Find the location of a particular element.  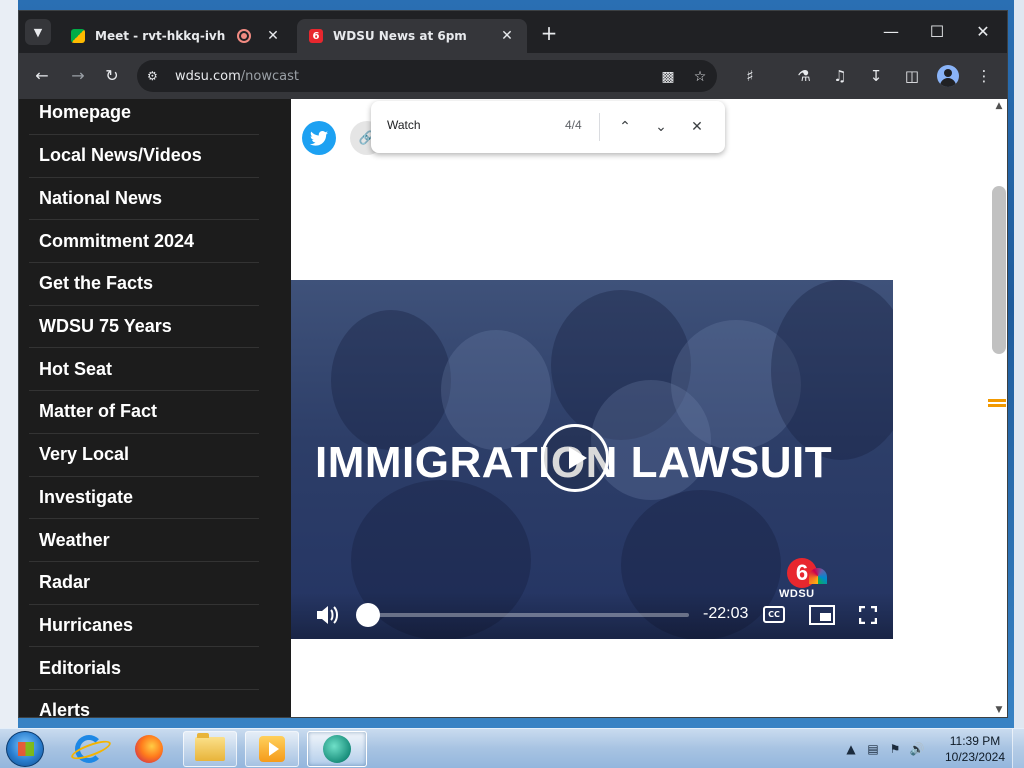

taskbar-internet-explorer is located at coordinates (89, 749).